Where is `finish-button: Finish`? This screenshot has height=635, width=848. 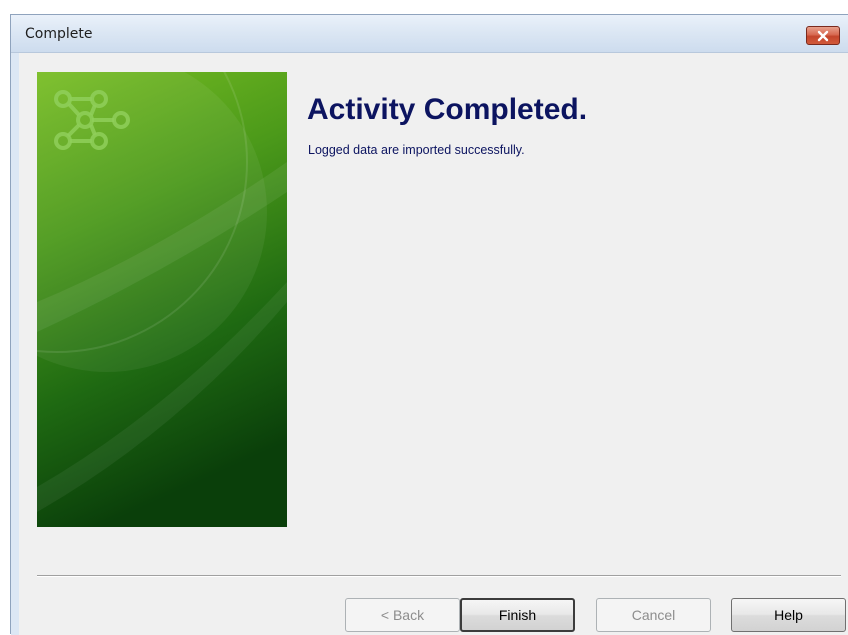 finish-button: Finish is located at coordinates (517, 615).